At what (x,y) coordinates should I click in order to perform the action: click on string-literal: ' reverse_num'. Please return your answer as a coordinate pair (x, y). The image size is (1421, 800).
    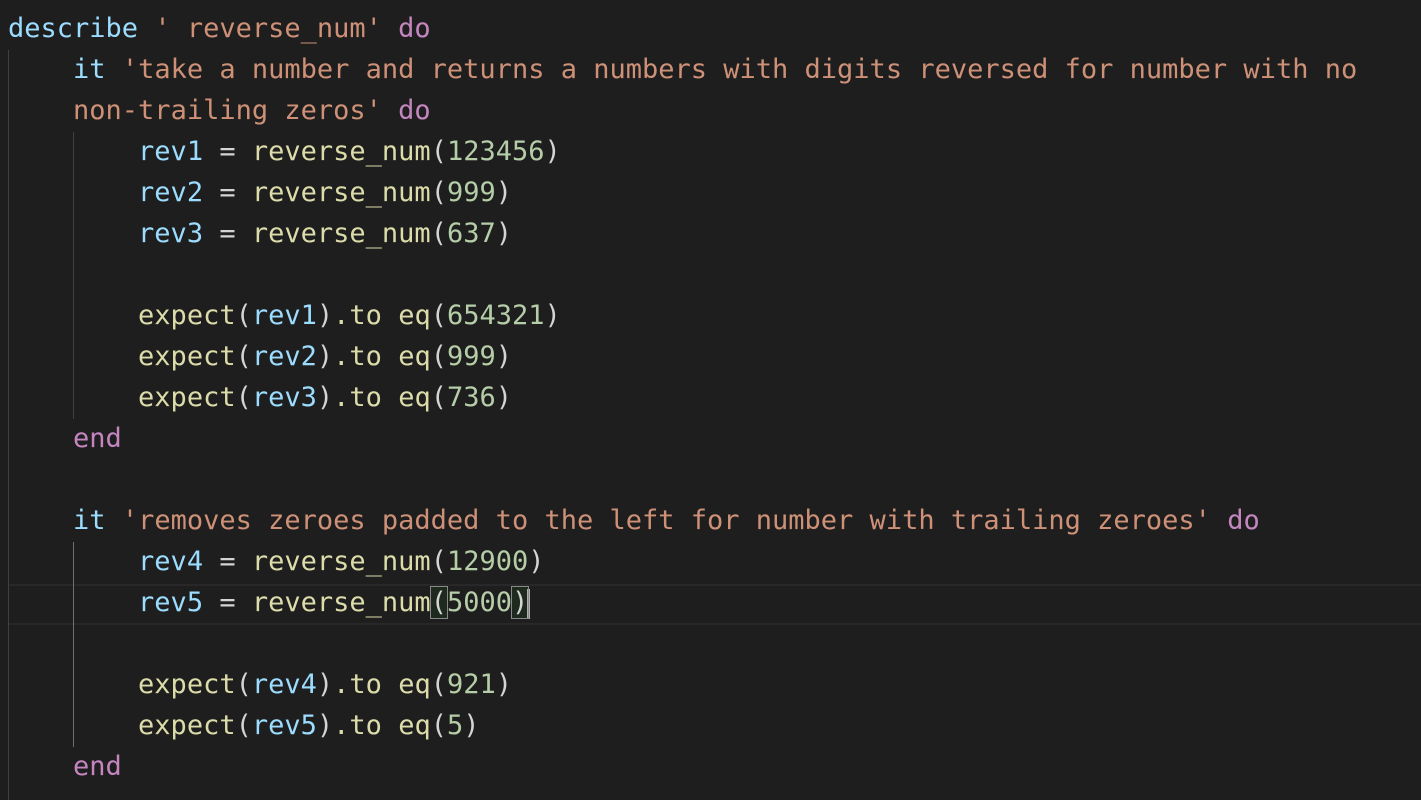
    Looking at the image, I should click on (268, 28).